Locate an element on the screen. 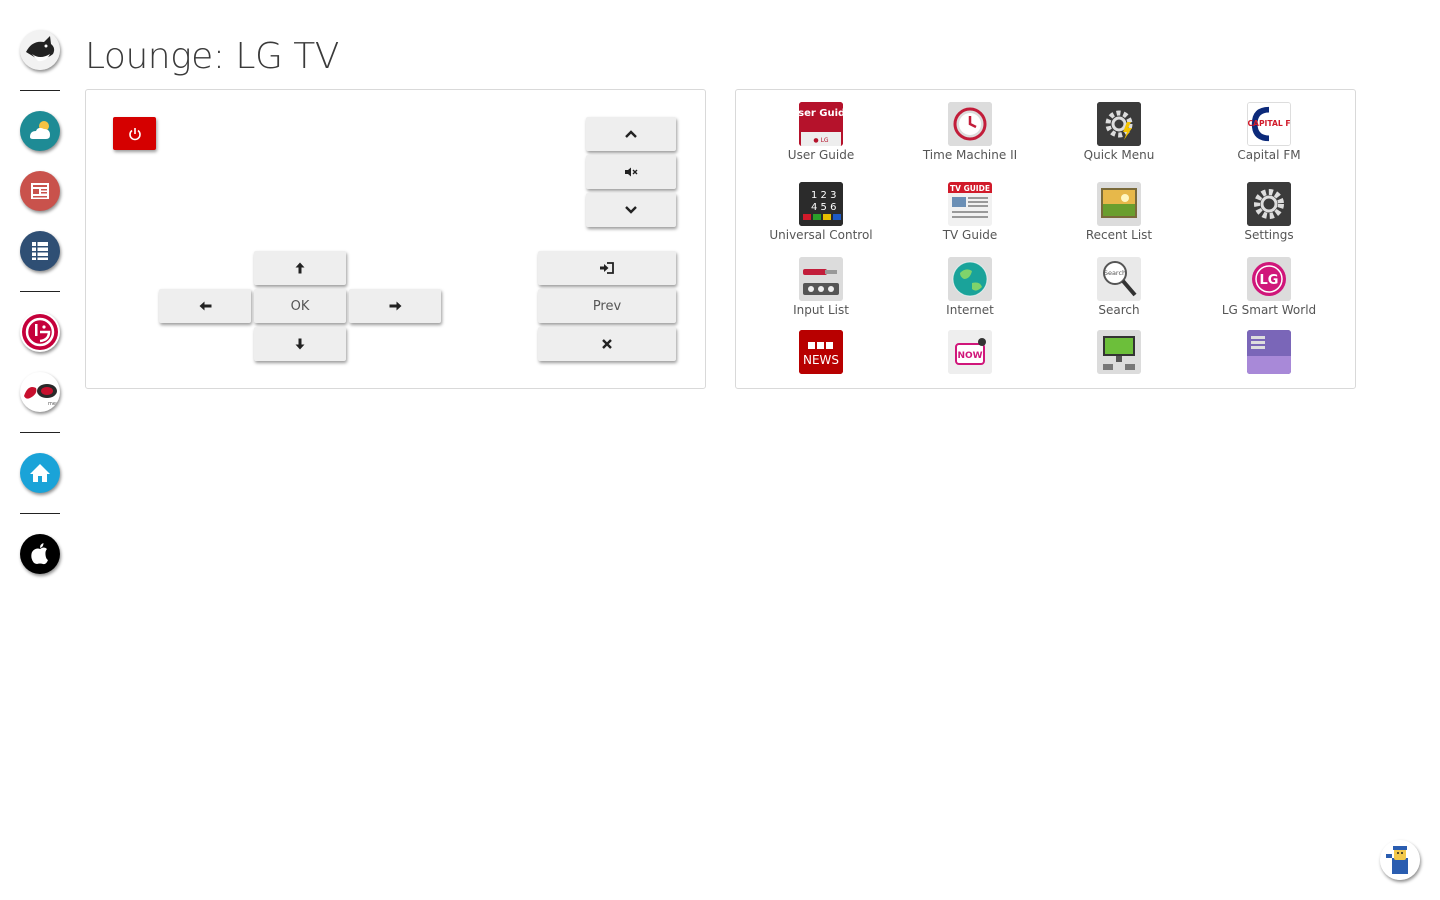 The image size is (1440, 900). channel-up-button is located at coordinates (631, 134).